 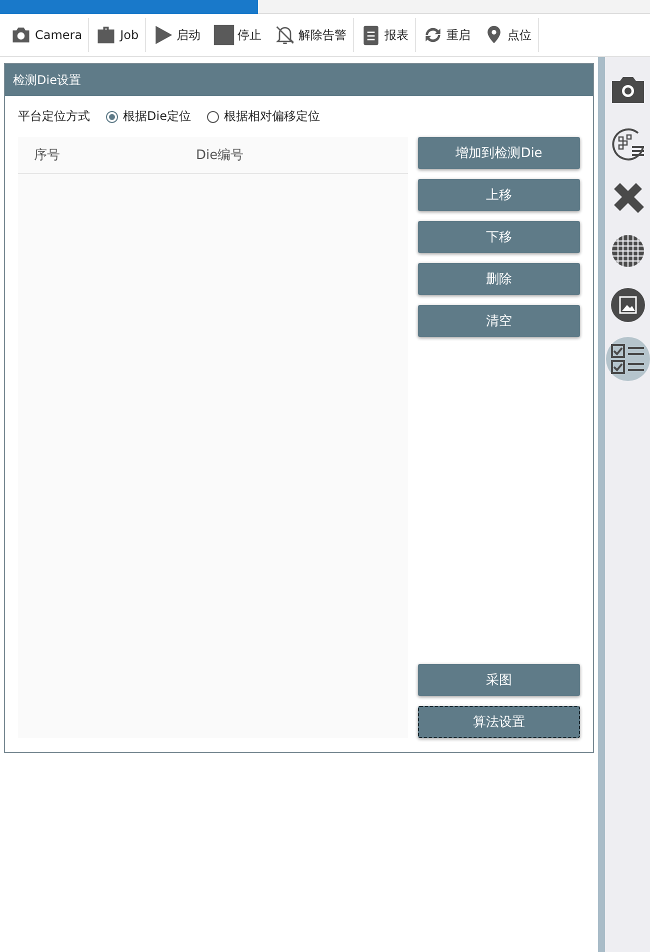 I want to click on action-button: 删除, so click(x=499, y=279).